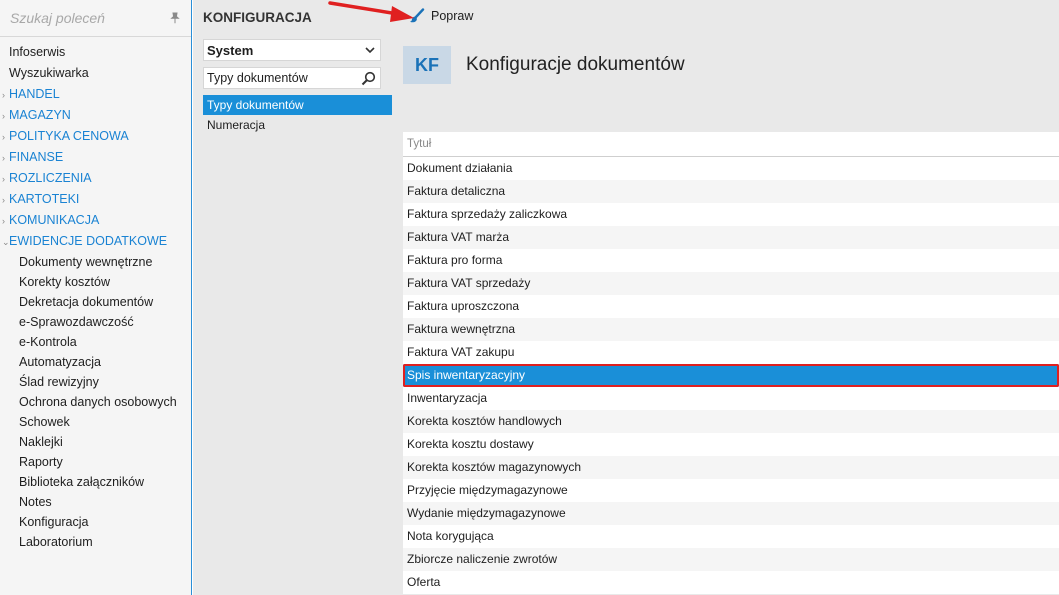 Image resolution: width=1059 pixels, height=595 pixels. I want to click on nav-subitem: Ochrona danych osobowych, so click(95, 402).